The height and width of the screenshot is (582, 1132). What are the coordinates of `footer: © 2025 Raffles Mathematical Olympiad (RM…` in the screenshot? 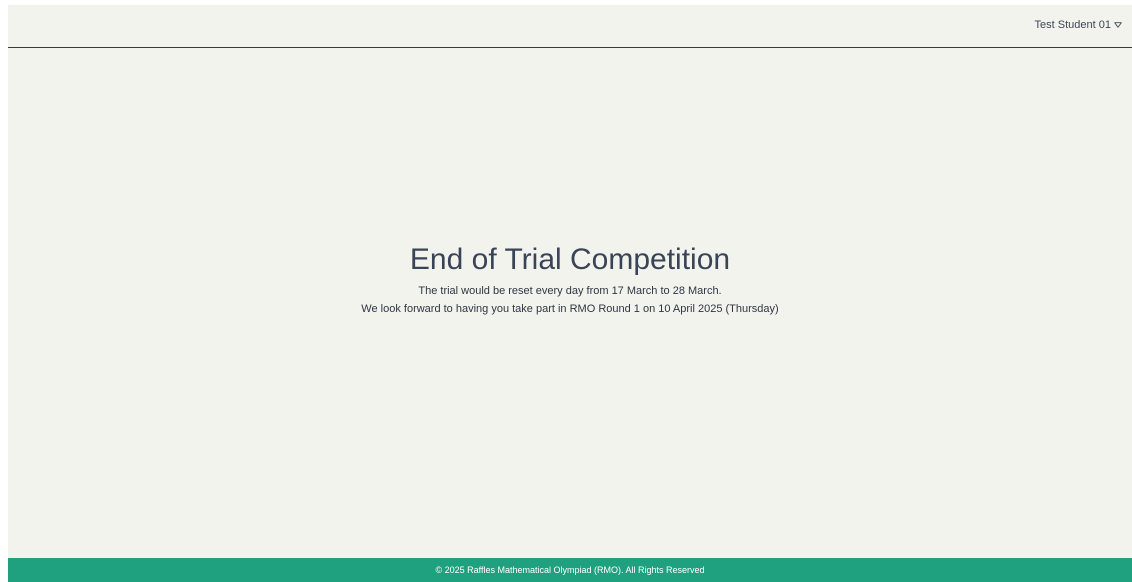 It's located at (570, 570).